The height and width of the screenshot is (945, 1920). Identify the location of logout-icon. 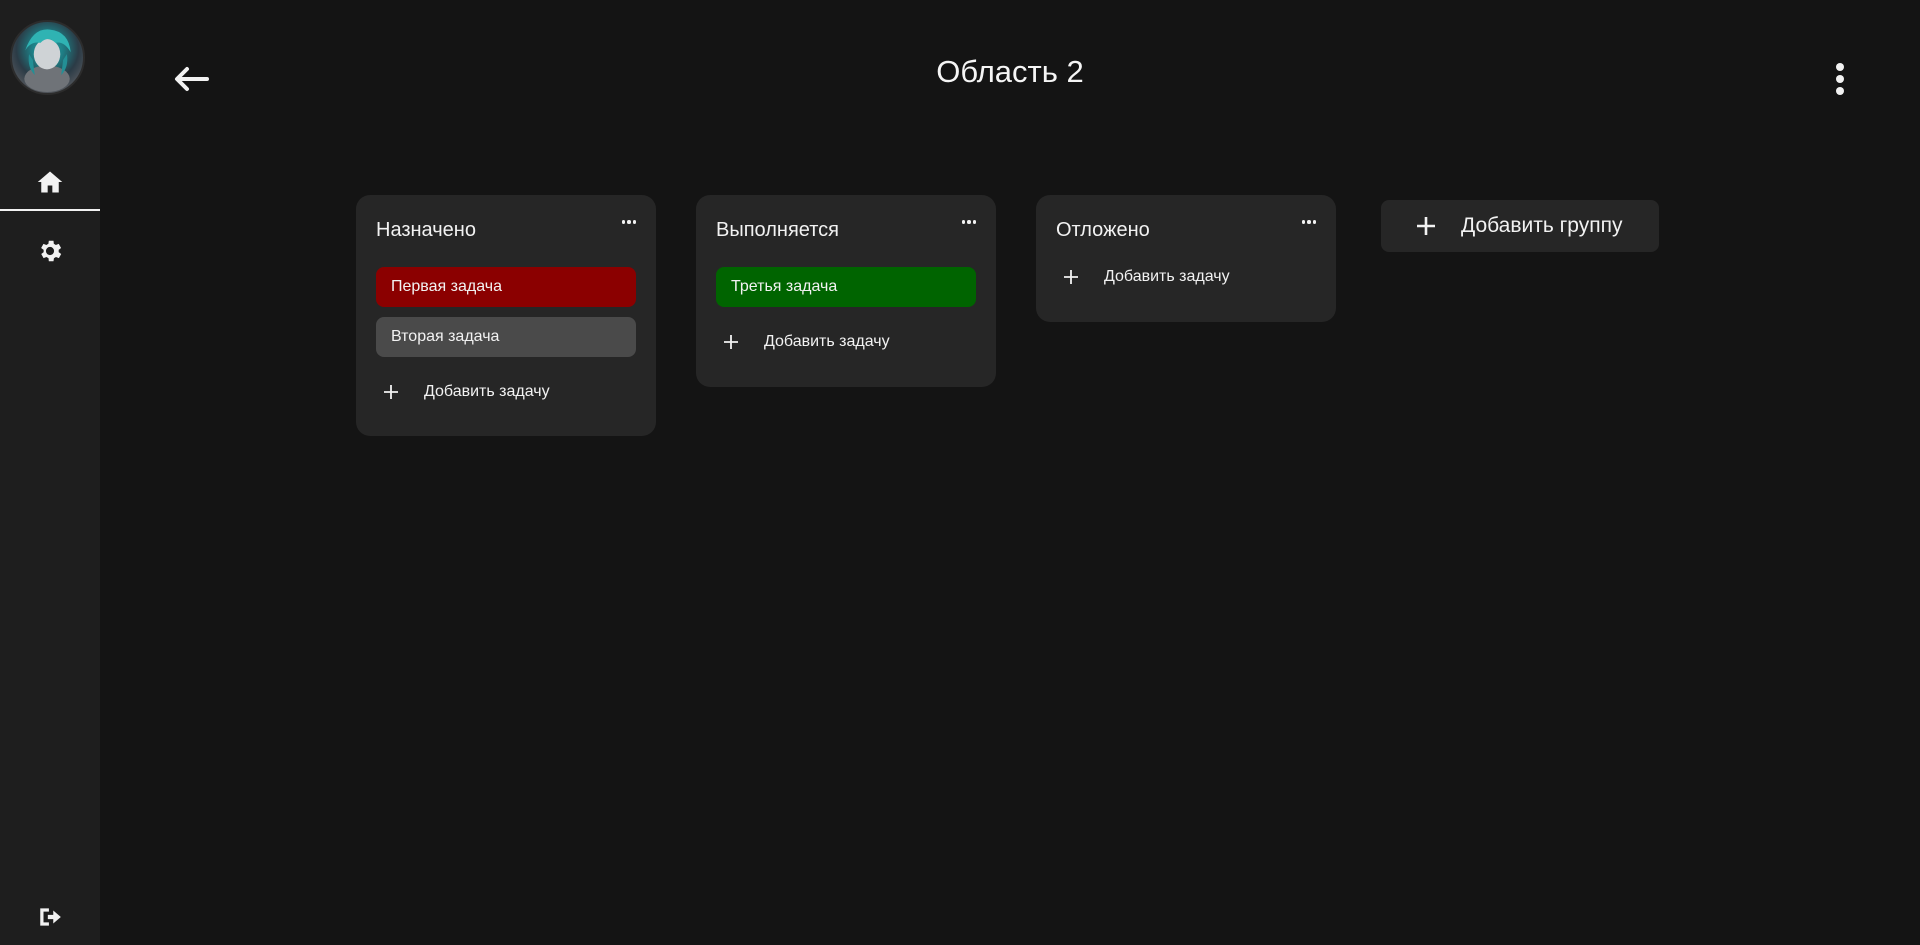
(50, 917).